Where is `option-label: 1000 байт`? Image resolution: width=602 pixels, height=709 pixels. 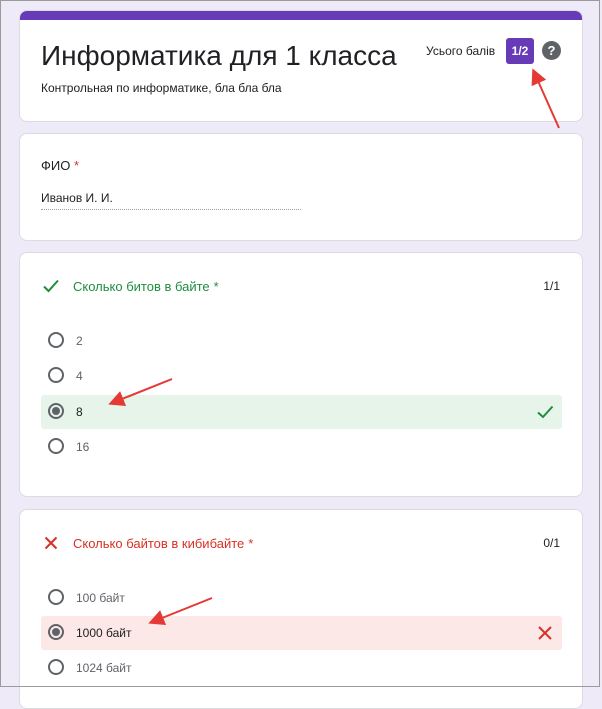 option-label: 1000 байт is located at coordinates (104, 633).